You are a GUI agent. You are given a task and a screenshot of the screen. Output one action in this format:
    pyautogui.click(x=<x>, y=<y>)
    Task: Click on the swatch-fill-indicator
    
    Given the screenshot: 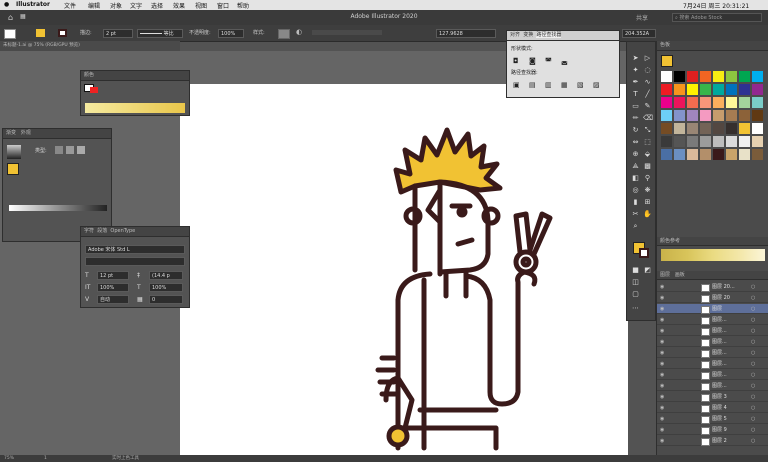 What is the action you would take?
    pyautogui.click(x=667, y=61)
    